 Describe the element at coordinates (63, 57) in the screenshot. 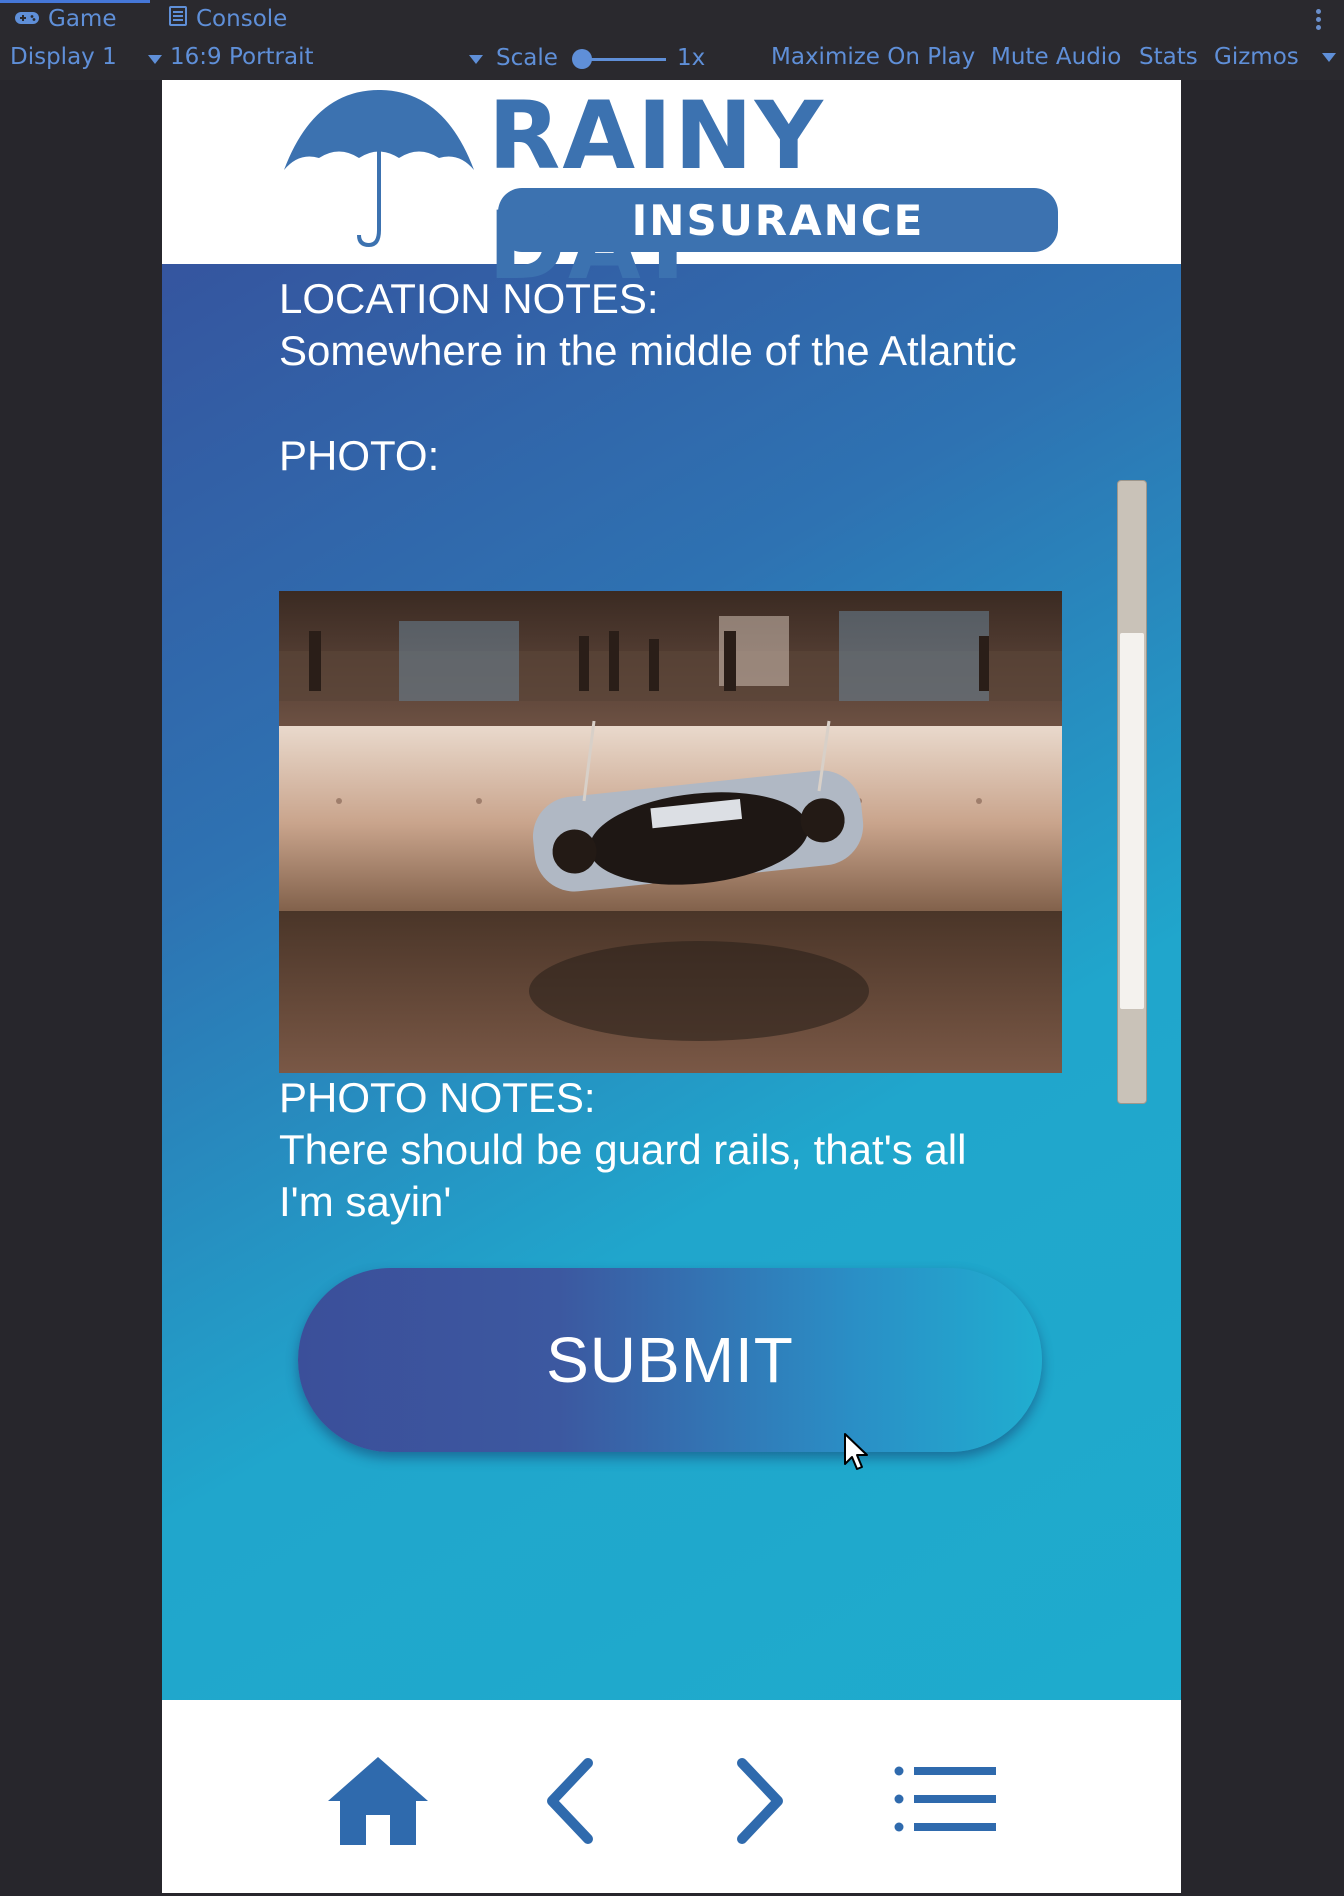

I see `display-label: Display 1` at that location.